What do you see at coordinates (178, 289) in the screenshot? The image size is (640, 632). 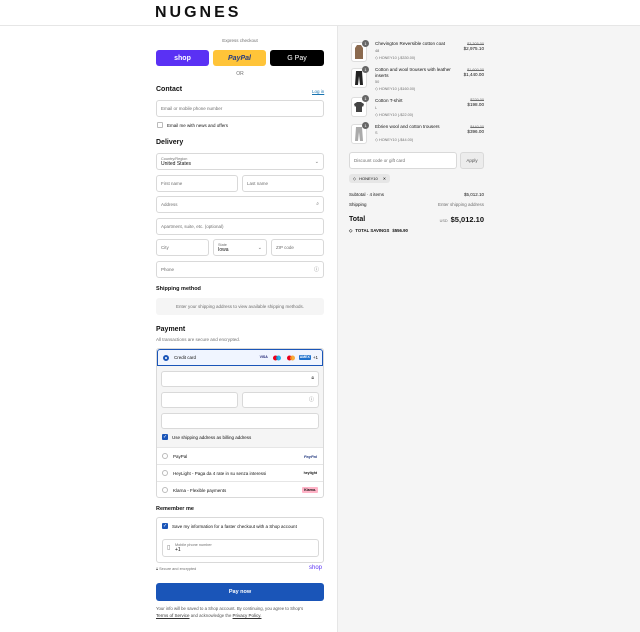 I see `shipping-method-heading: Shipping method` at bounding box center [178, 289].